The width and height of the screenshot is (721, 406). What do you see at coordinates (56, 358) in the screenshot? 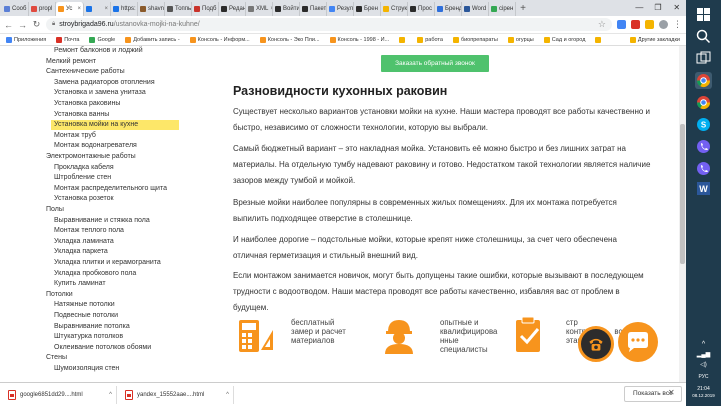
I see `sidebar-menu-item: Стены` at bounding box center [56, 358].